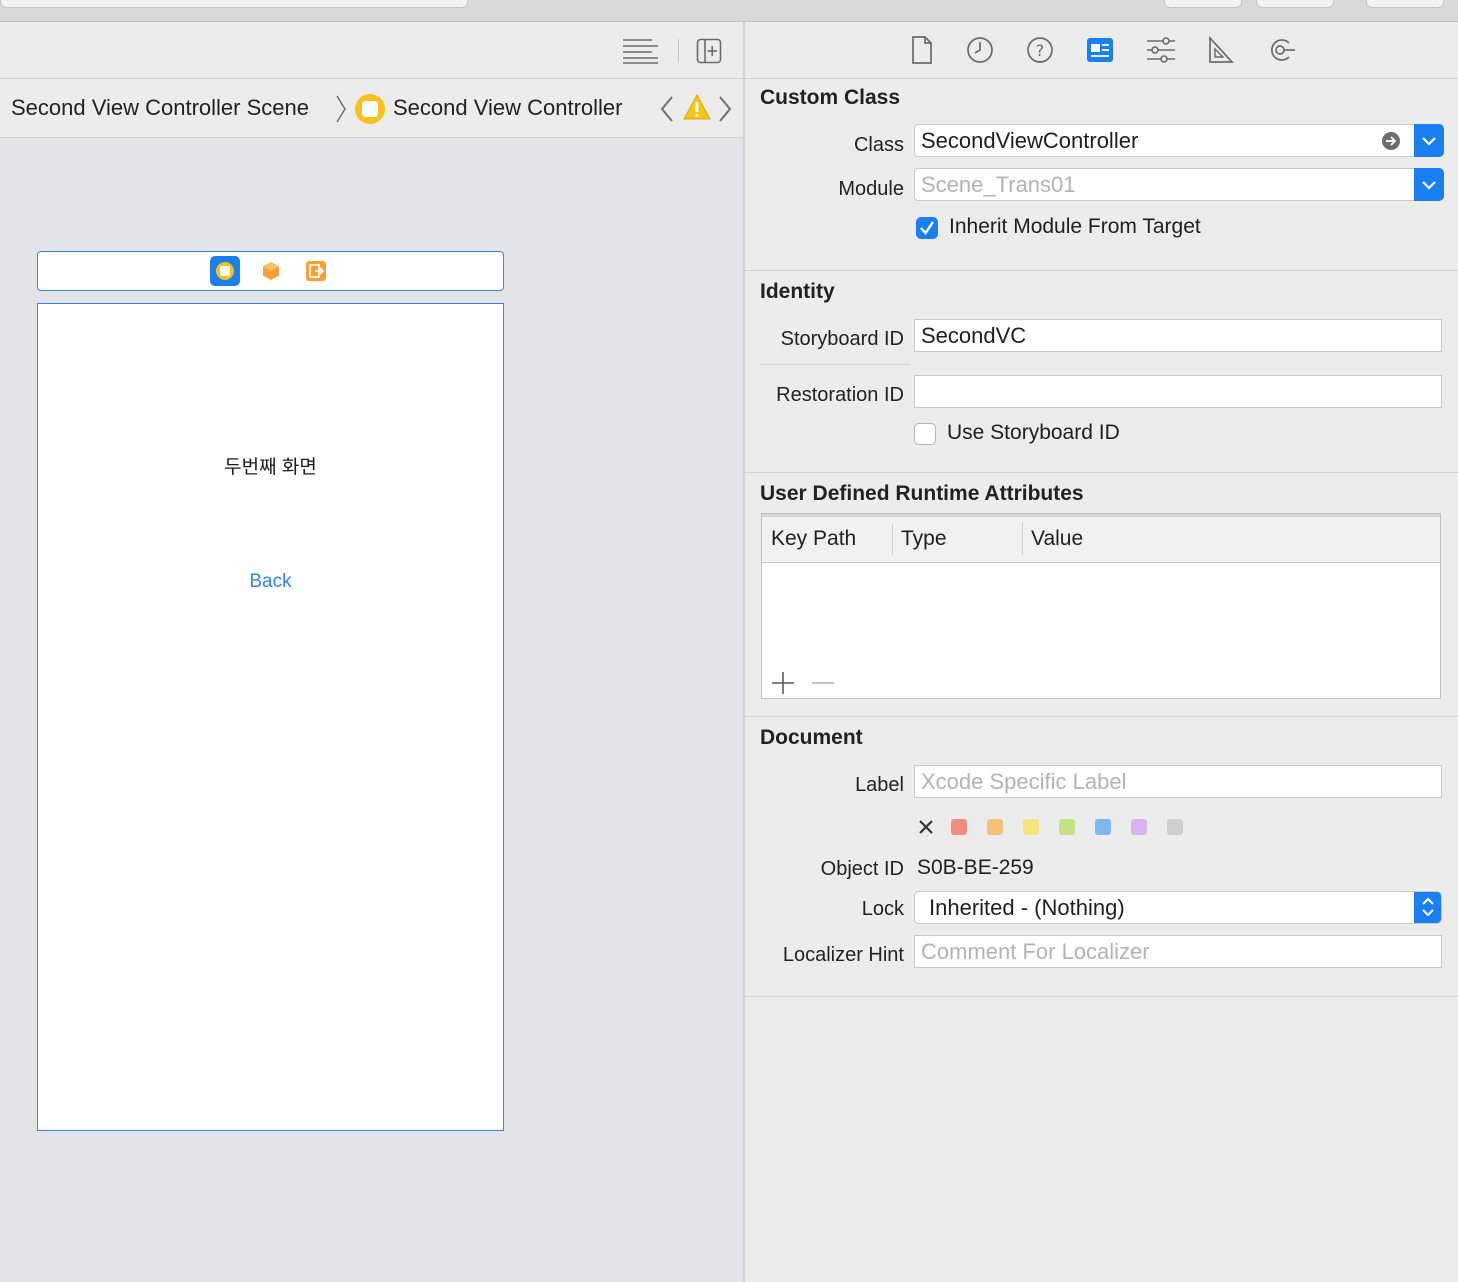 Image resolution: width=1458 pixels, height=1282 pixels. Describe the element at coordinates (1178, 391) in the screenshot. I see `restoration-id-field` at that location.